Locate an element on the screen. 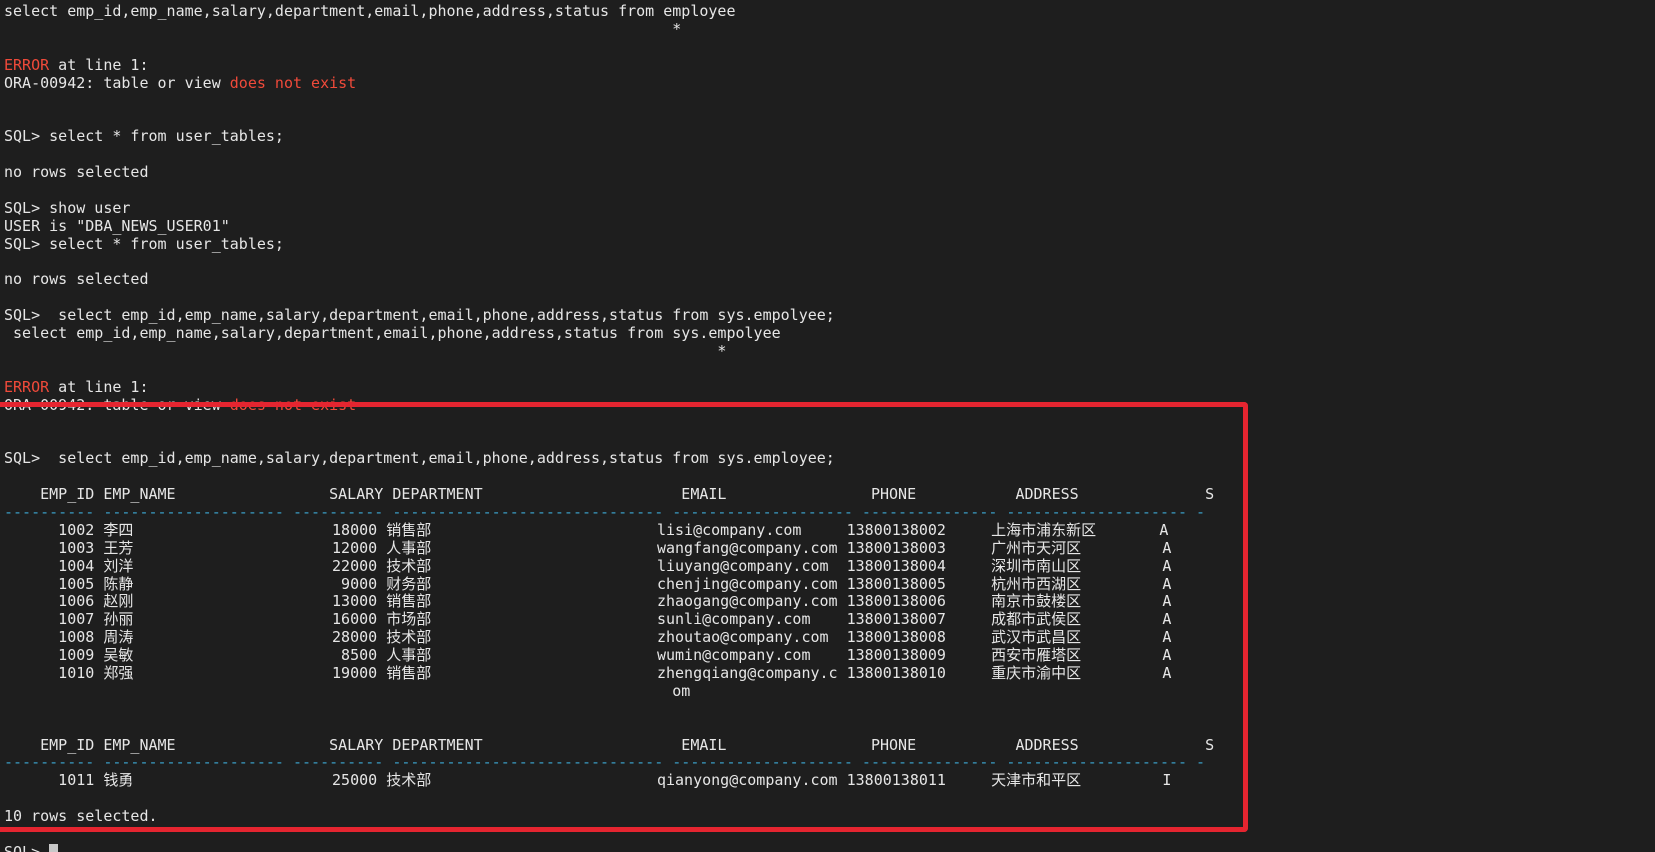 The height and width of the screenshot is (852, 1655). terminal-text: USER is "DBA_NEWS_USER01" is located at coordinates (117, 226).